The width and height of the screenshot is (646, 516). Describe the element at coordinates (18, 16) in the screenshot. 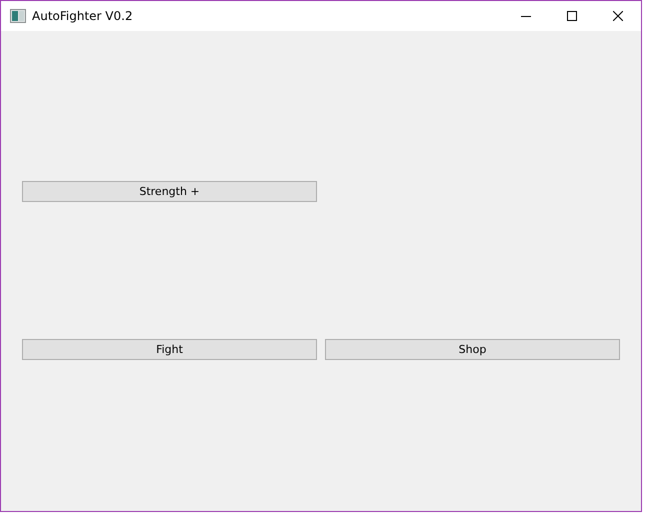

I see `app-icon` at that location.